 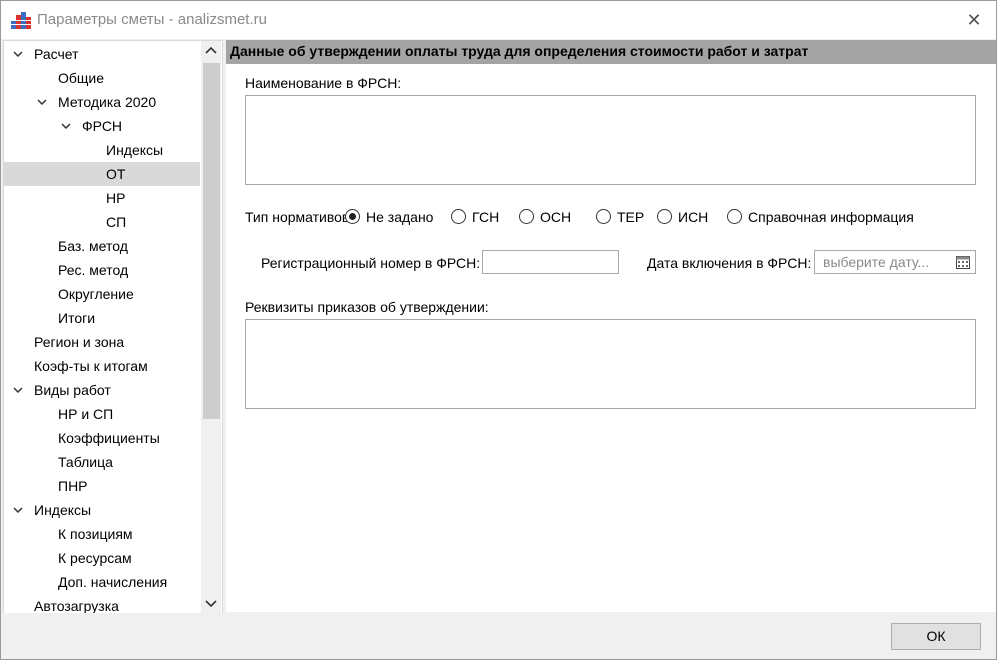 I want to click on reg-number-input, so click(x=550, y=262).